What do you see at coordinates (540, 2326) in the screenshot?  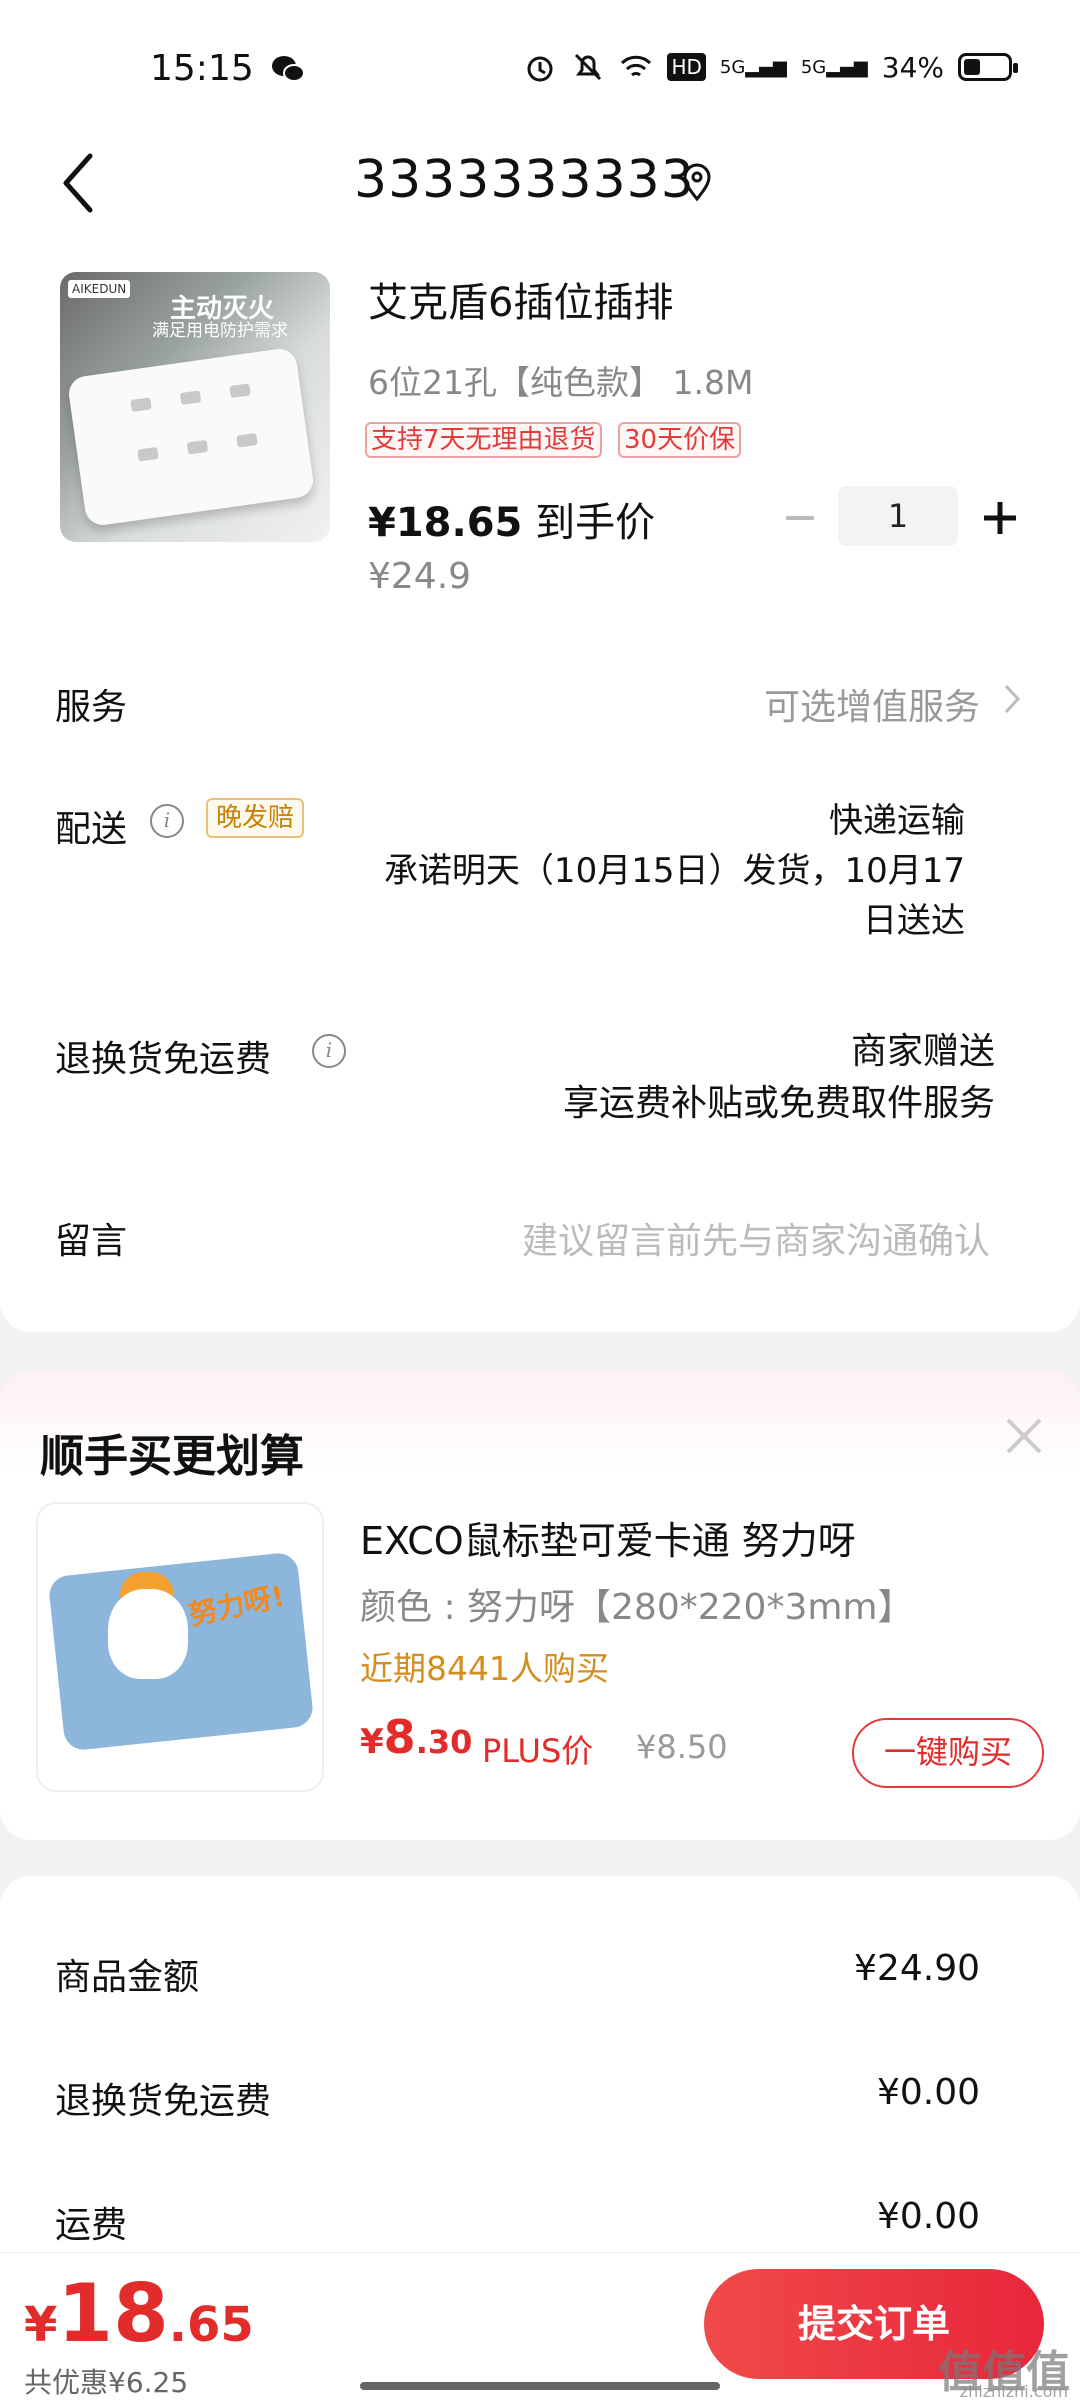 I see `checkout-bar: ¥18.65 共优惠¥6.25 提交订单` at bounding box center [540, 2326].